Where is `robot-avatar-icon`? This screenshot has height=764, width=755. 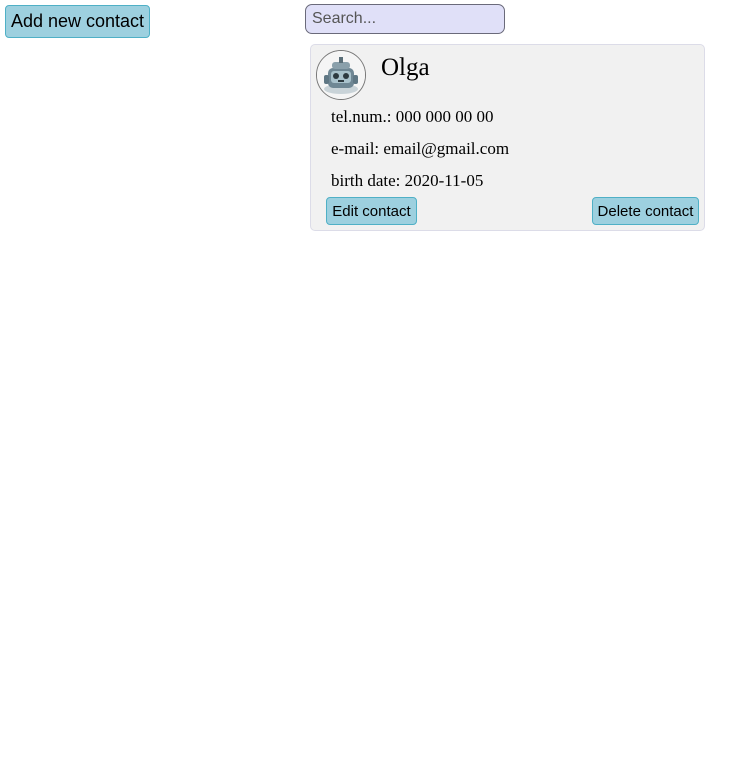
robot-avatar-icon is located at coordinates (341, 75).